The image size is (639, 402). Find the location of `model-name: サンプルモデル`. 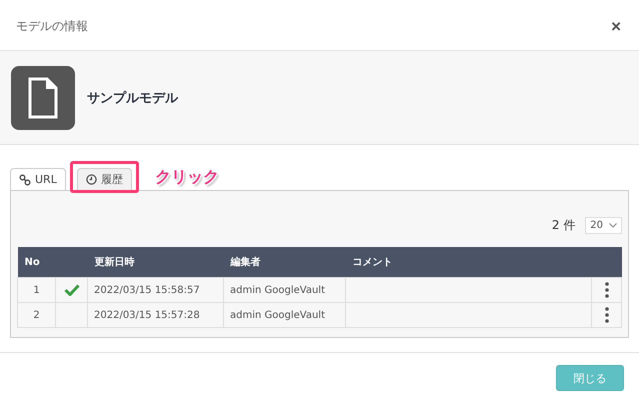

model-name: サンプルモデル is located at coordinates (132, 98).